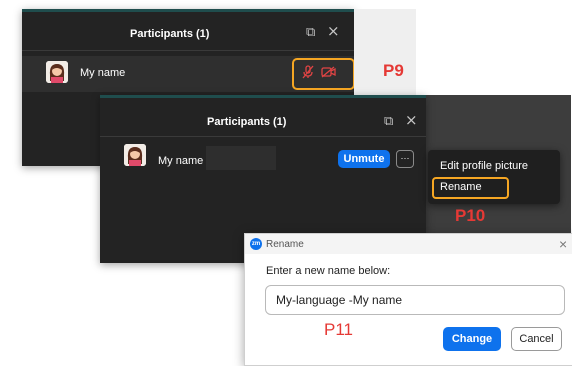 Image resolution: width=572 pixels, height=366 pixels. What do you see at coordinates (285, 244) in the screenshot?
I see `dialog-title: Rename` at bounding box center [285, 244].